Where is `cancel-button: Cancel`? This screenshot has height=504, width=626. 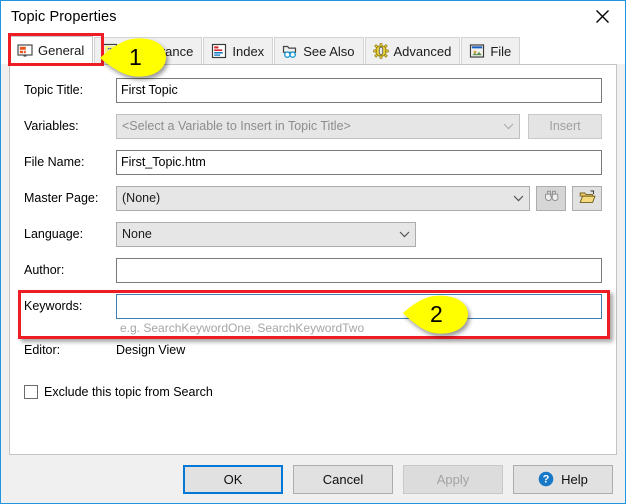
cancel-button: Cancel is located at coordinates (343, 479).